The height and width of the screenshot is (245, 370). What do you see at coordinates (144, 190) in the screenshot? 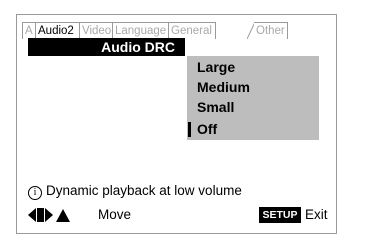
I see `help-text: Dynamic playback at low volume` at bounding box center [144, 190].